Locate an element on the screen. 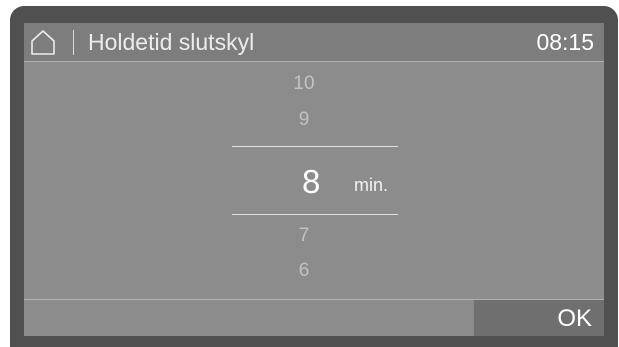 This screenshot has width=619, height=347. picker-option-6: 6 is located at coordinates (309, 271).